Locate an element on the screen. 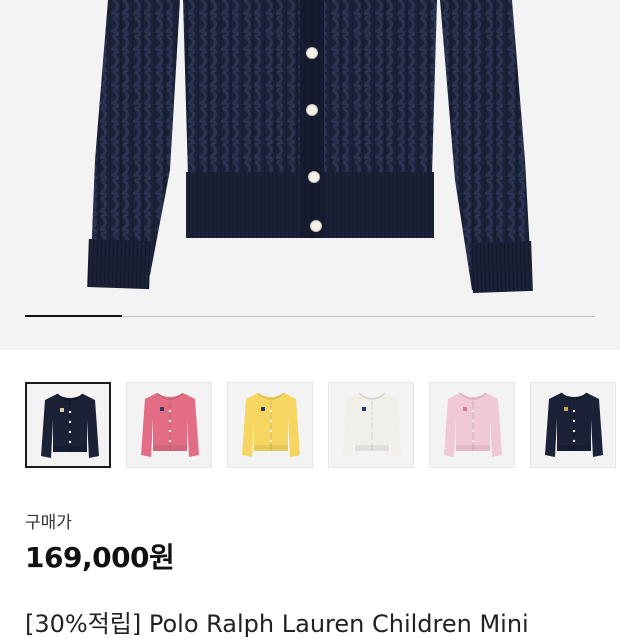 The height and width of the screenshot is (639, 620). gallery-progress-bar is located at coordinates (310, 316).